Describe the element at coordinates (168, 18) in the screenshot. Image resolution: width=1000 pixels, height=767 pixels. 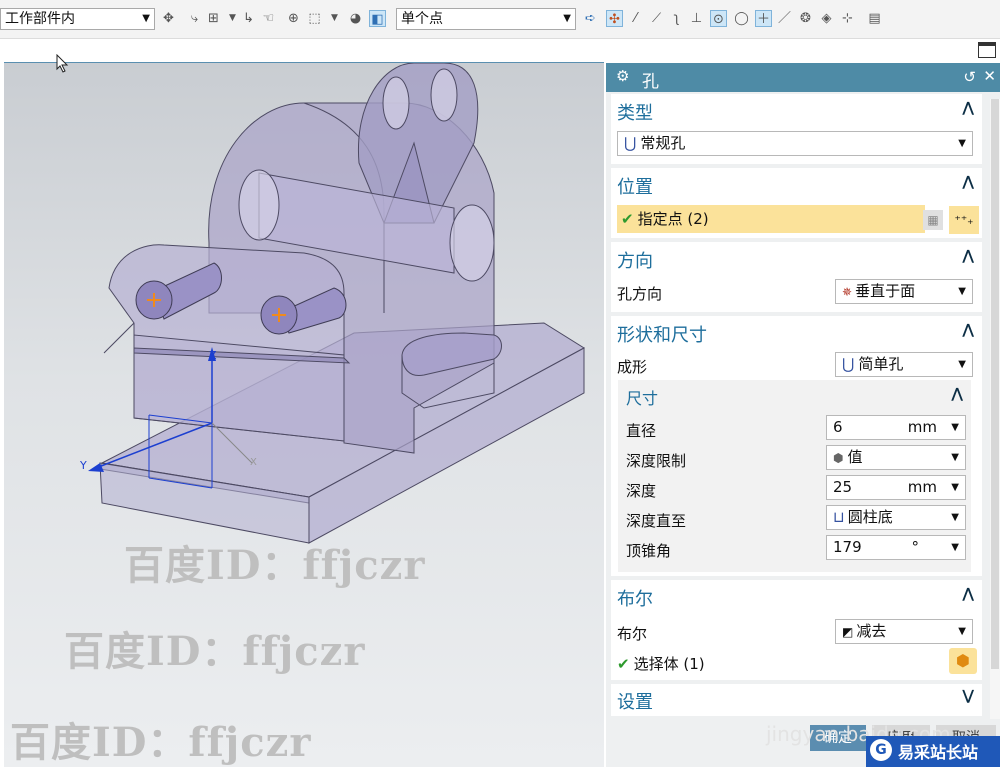
I see `filter-icon: ✥` at that location.